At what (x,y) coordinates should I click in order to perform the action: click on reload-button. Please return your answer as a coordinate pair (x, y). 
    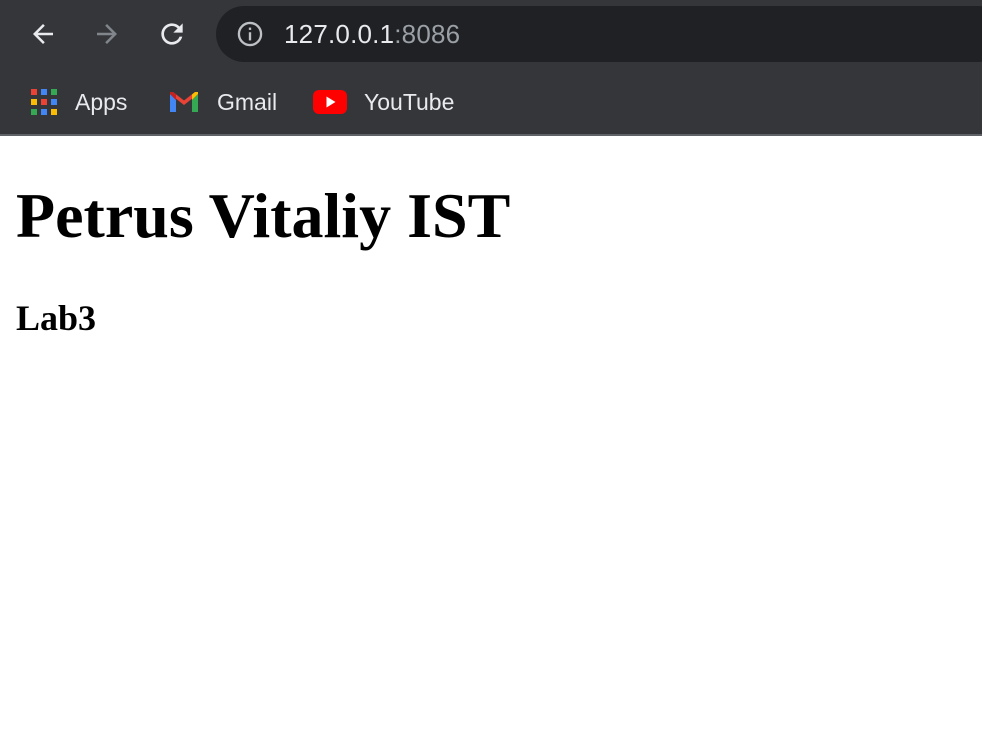
    Looking at the image, I should click on (172, 34).